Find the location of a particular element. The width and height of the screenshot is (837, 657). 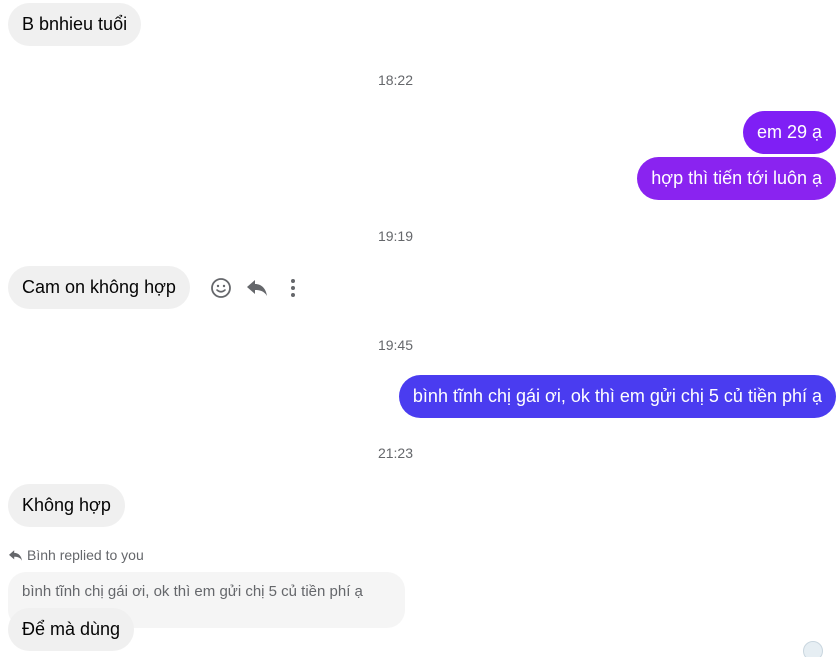

reply-button is located at coordinates (257, 288).